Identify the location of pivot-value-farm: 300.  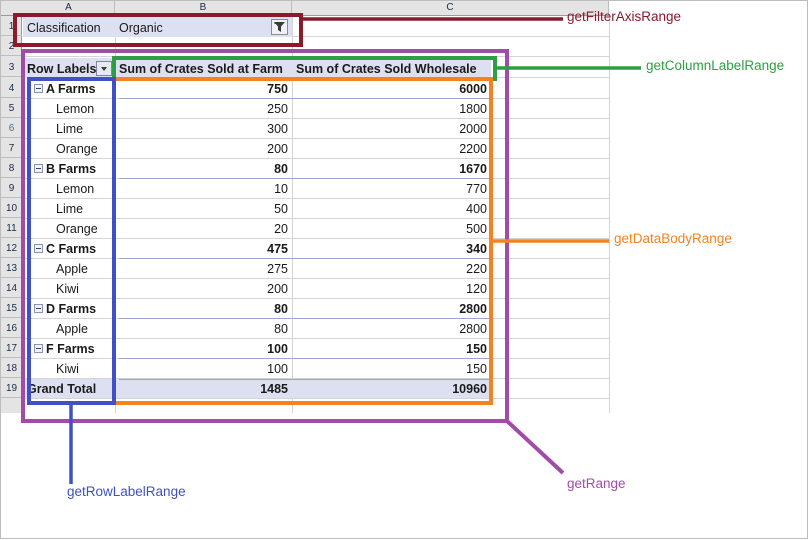
(203, 129).